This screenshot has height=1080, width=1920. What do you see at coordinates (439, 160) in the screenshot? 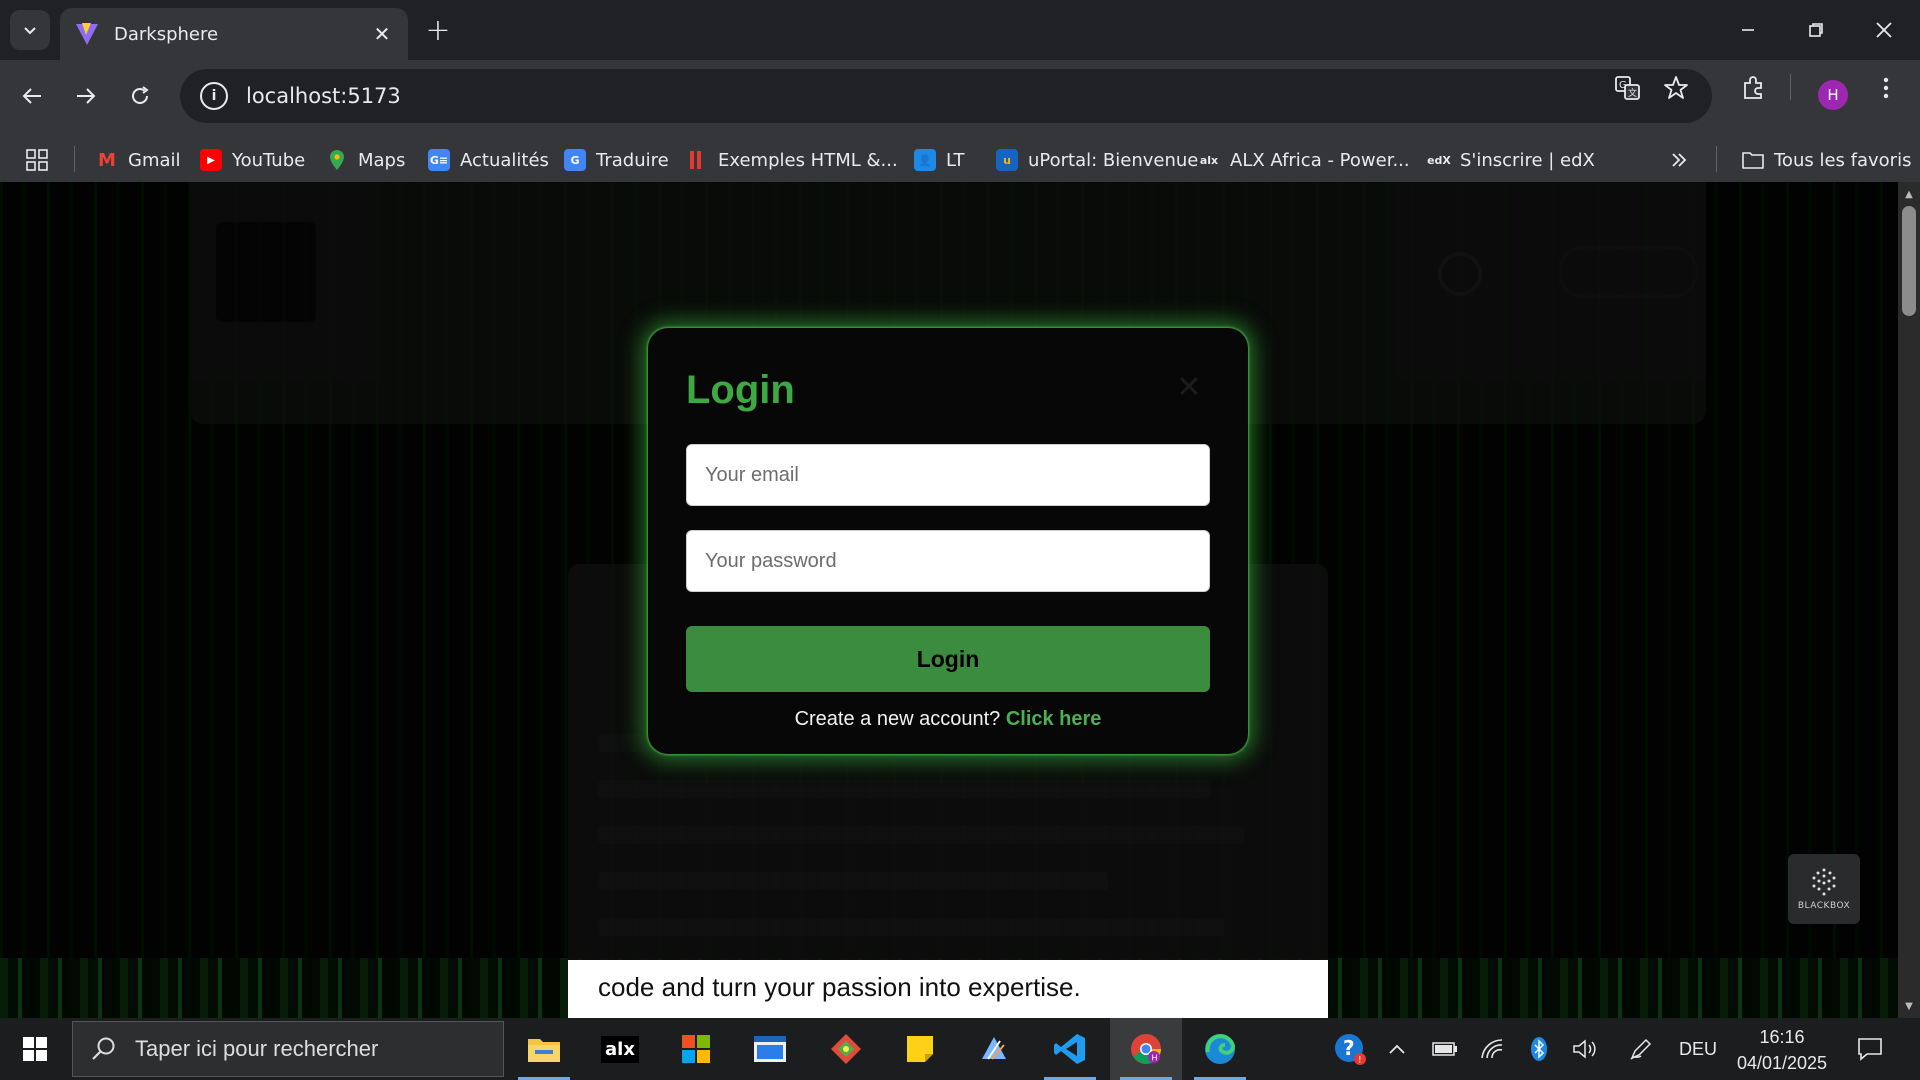
I see `news-icon: G≡` at bounding box center [439, 160].